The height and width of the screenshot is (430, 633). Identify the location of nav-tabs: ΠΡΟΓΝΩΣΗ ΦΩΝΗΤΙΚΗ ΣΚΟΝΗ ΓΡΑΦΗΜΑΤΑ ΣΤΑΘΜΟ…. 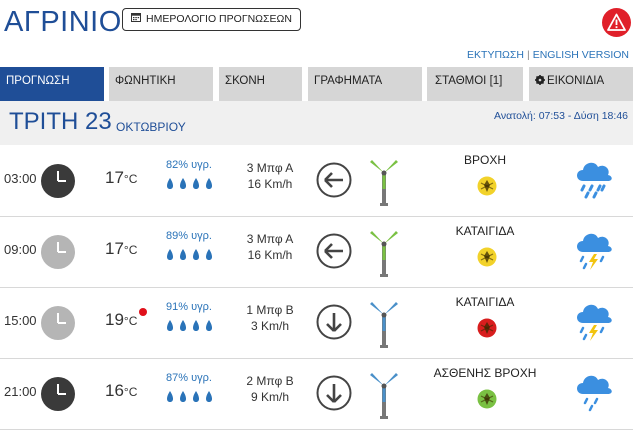
(316, 84).